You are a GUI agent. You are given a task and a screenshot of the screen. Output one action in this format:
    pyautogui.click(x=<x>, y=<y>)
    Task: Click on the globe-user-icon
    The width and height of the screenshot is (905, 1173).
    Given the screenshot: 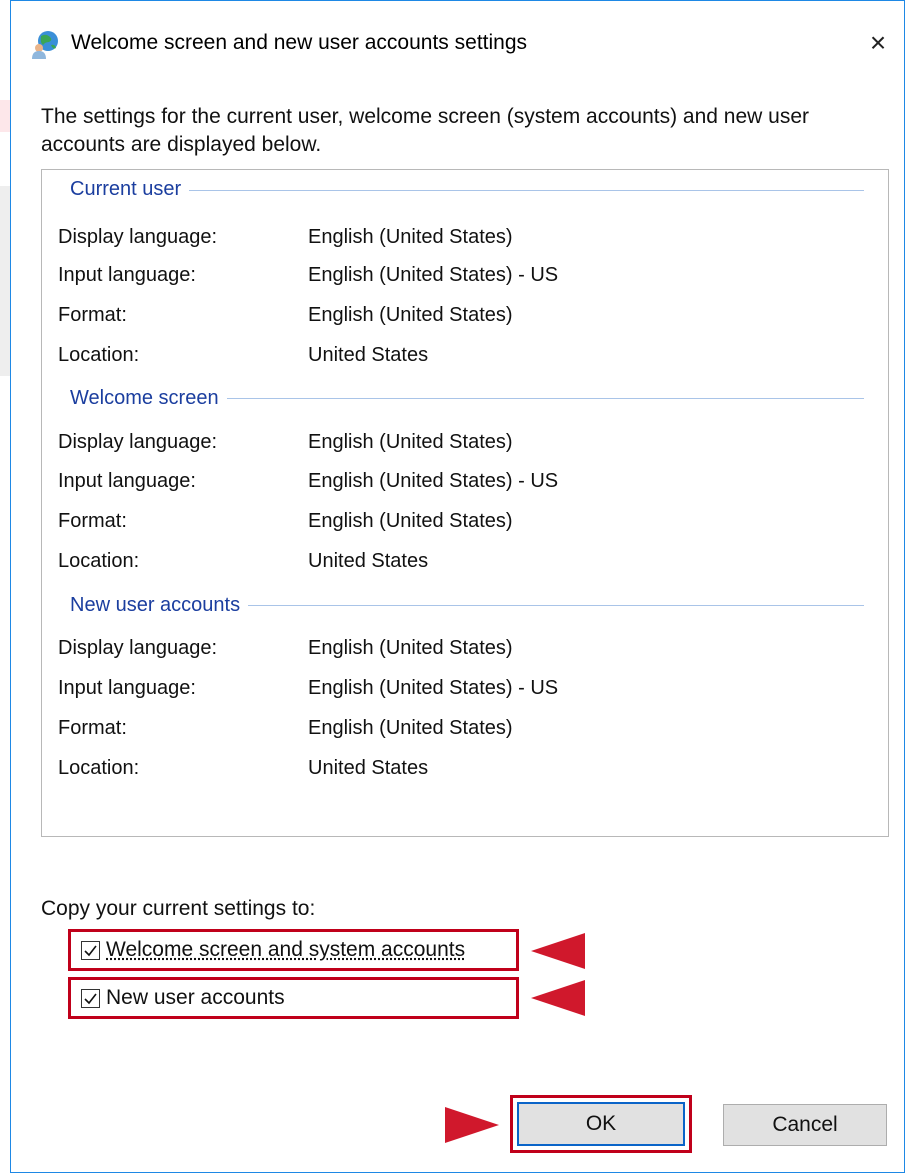 What is the action you would take?
    pyautogui.click(x=46, y=44)
    